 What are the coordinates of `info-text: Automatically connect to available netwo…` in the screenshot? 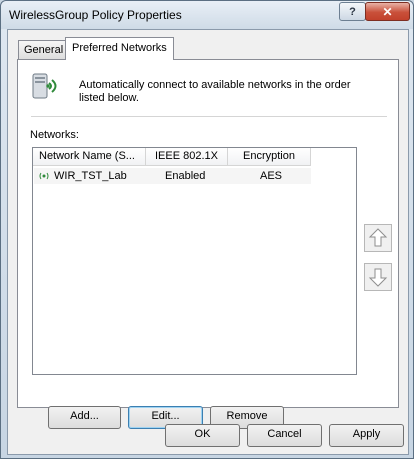 It's located at (215, 91).